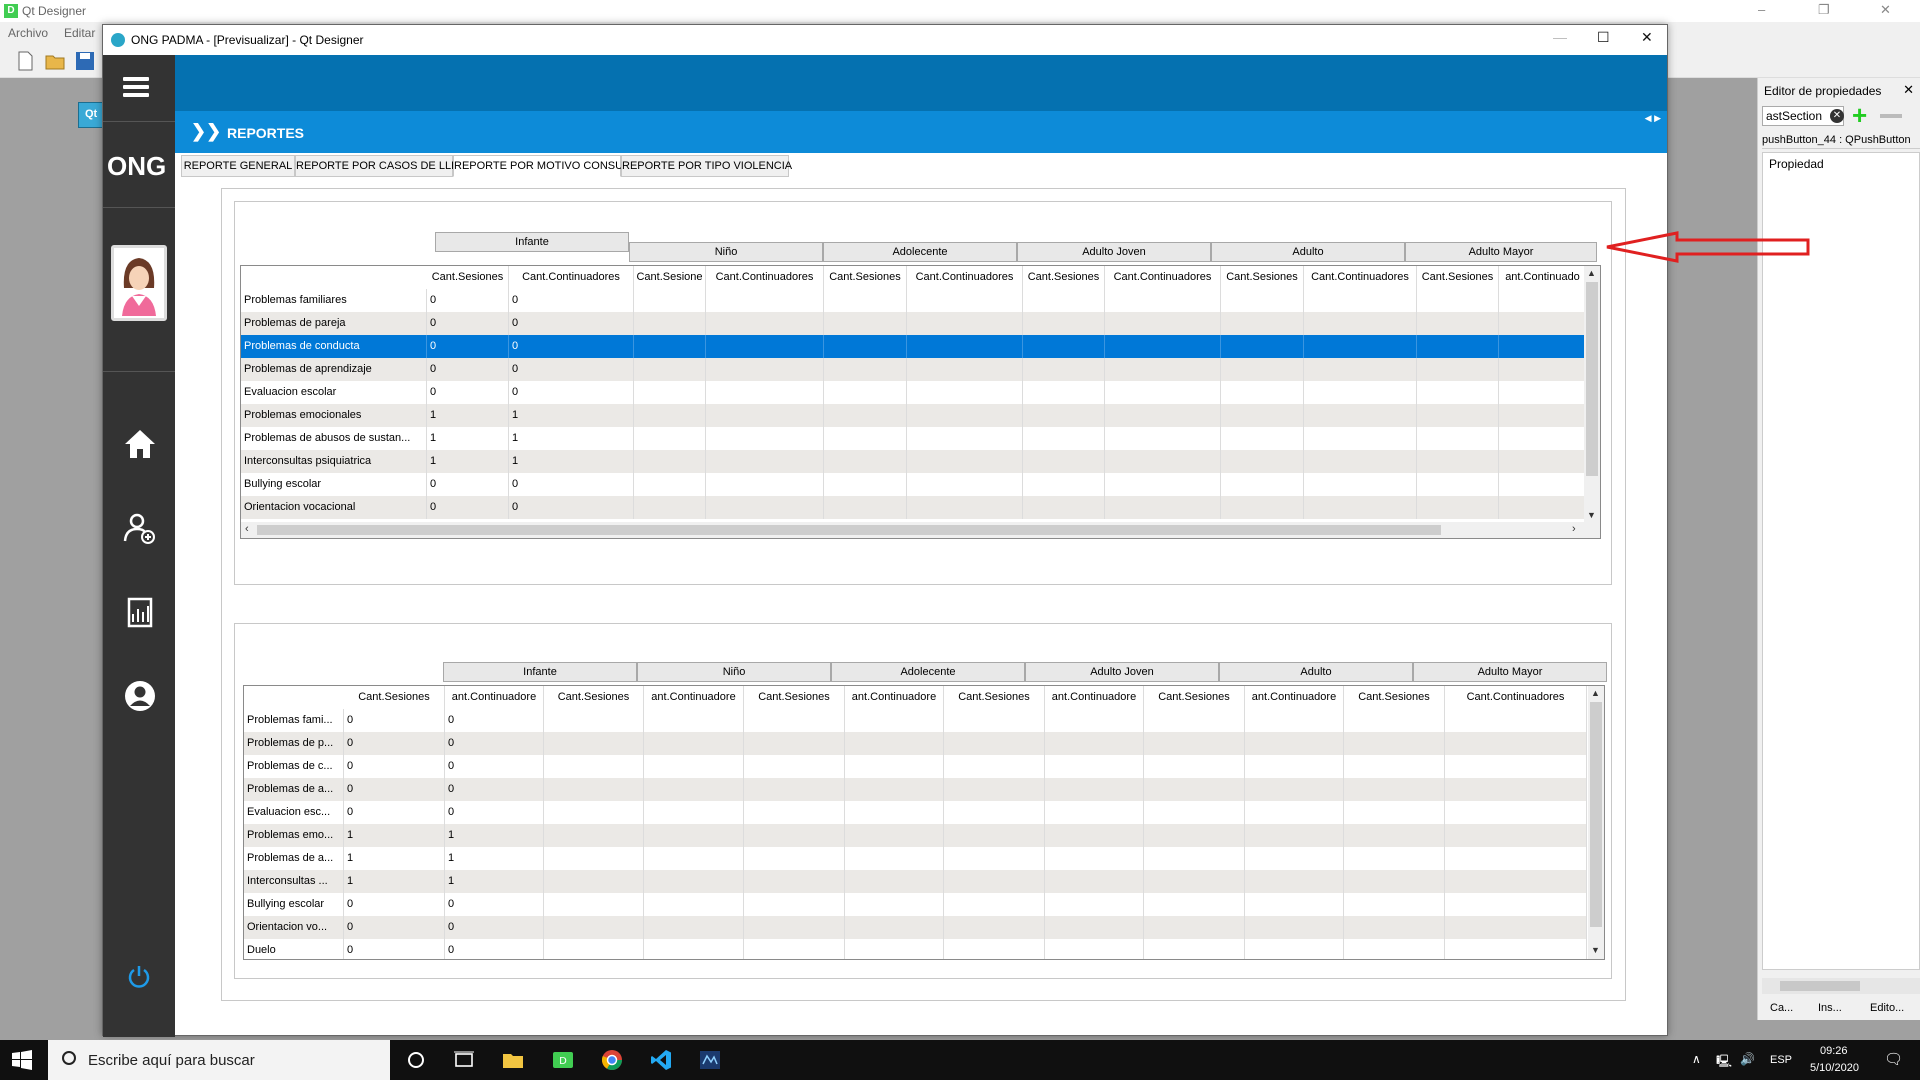  Describe the element at coordinates (734, 672) in the screenshot. I see `group-header: Niño` at that location.